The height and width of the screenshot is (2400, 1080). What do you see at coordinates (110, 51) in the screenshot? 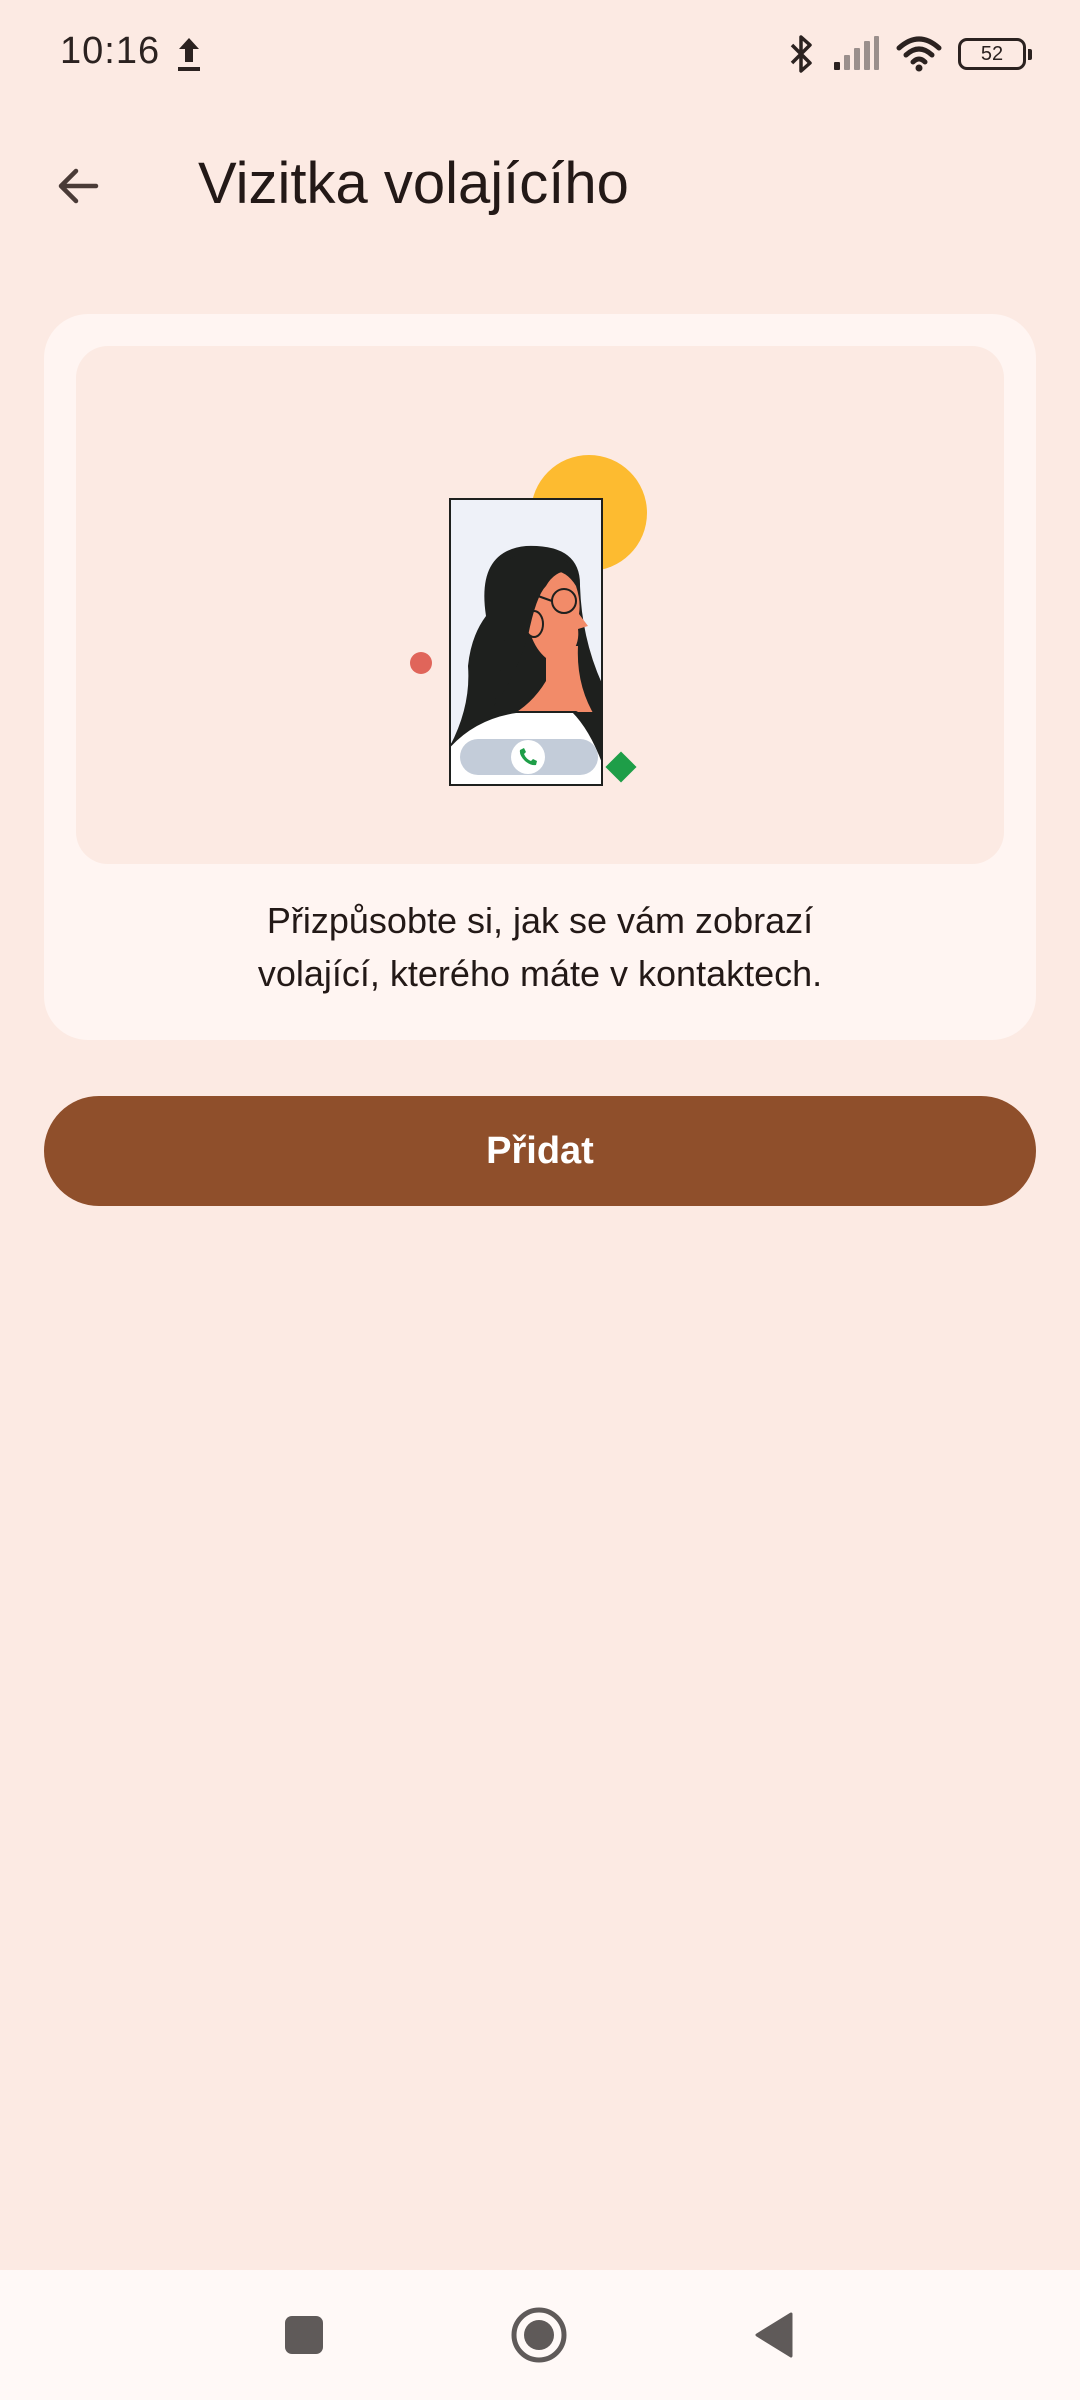
I see `clock: 10:16` at bounding box center [110, 51].